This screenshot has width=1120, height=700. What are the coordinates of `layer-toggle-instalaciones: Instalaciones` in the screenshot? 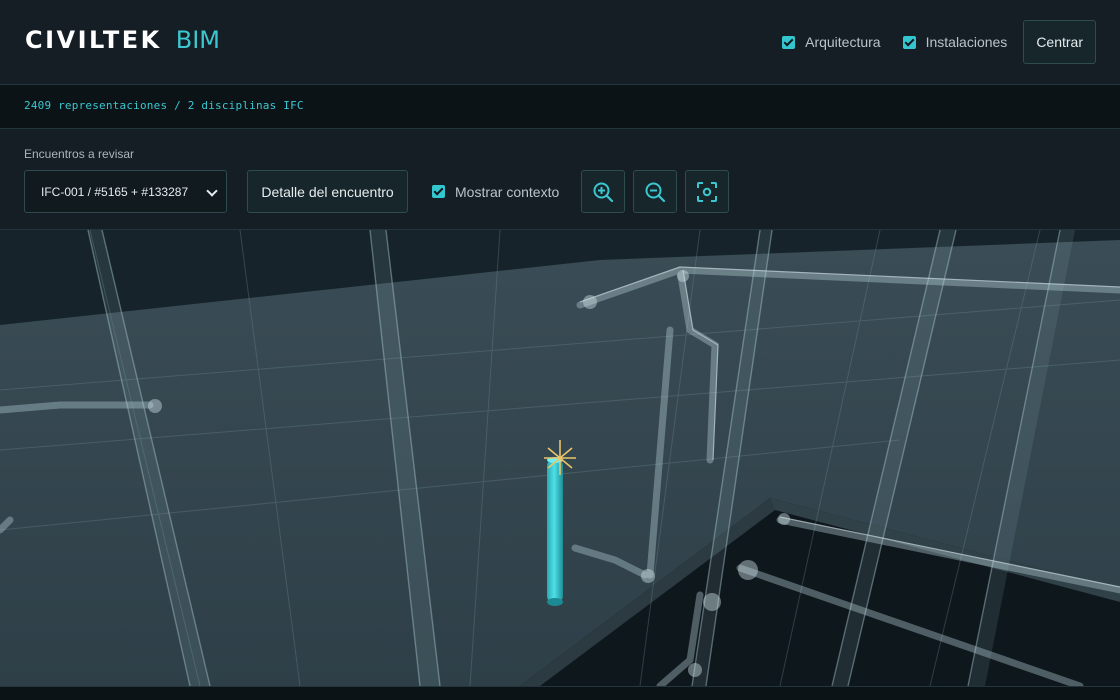 It's located at (955, 42).